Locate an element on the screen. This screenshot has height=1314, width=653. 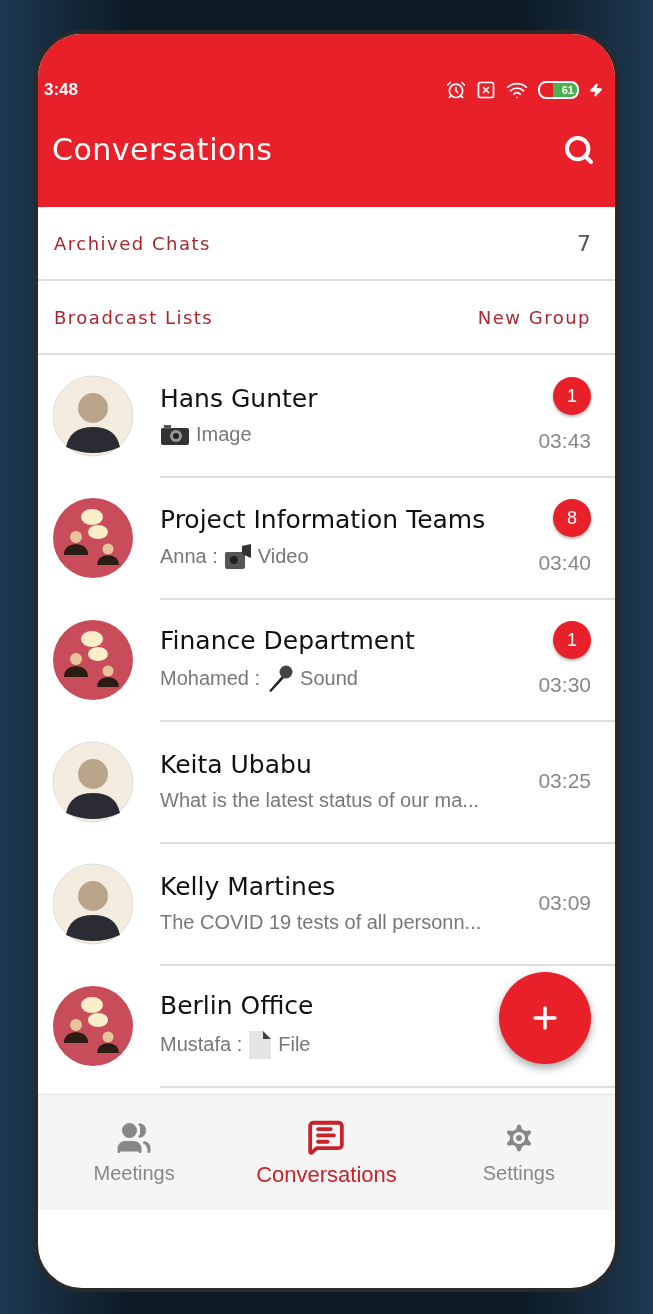
message-time: 03:09 is located at coordinates (564, 903).